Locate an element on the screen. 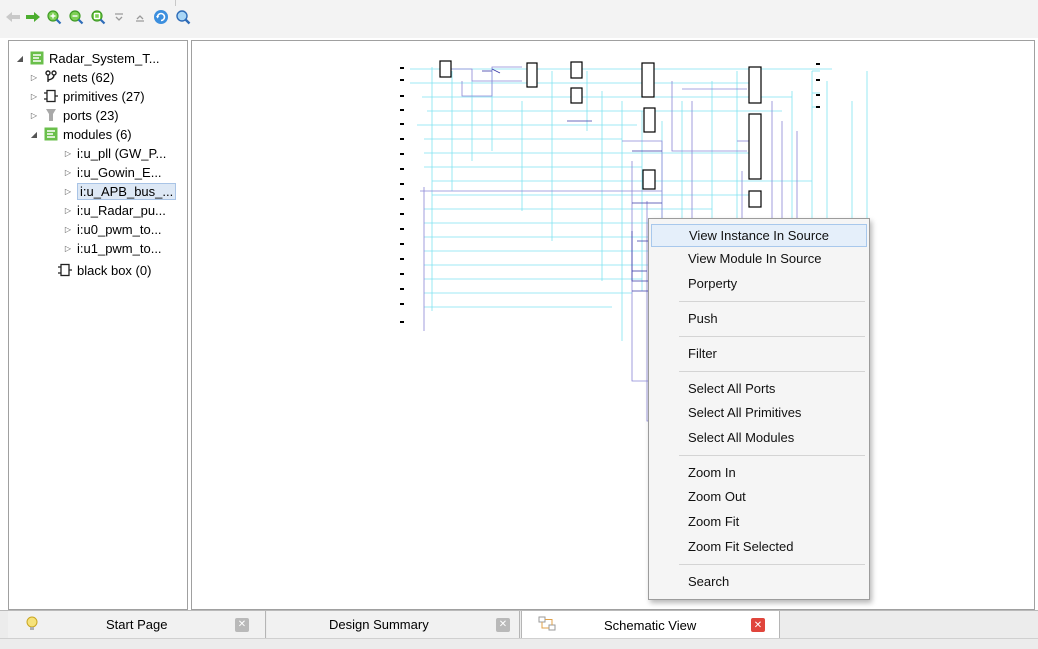  tree-item-primitives-label: primitives (27) is located at coordinates (104, 96).